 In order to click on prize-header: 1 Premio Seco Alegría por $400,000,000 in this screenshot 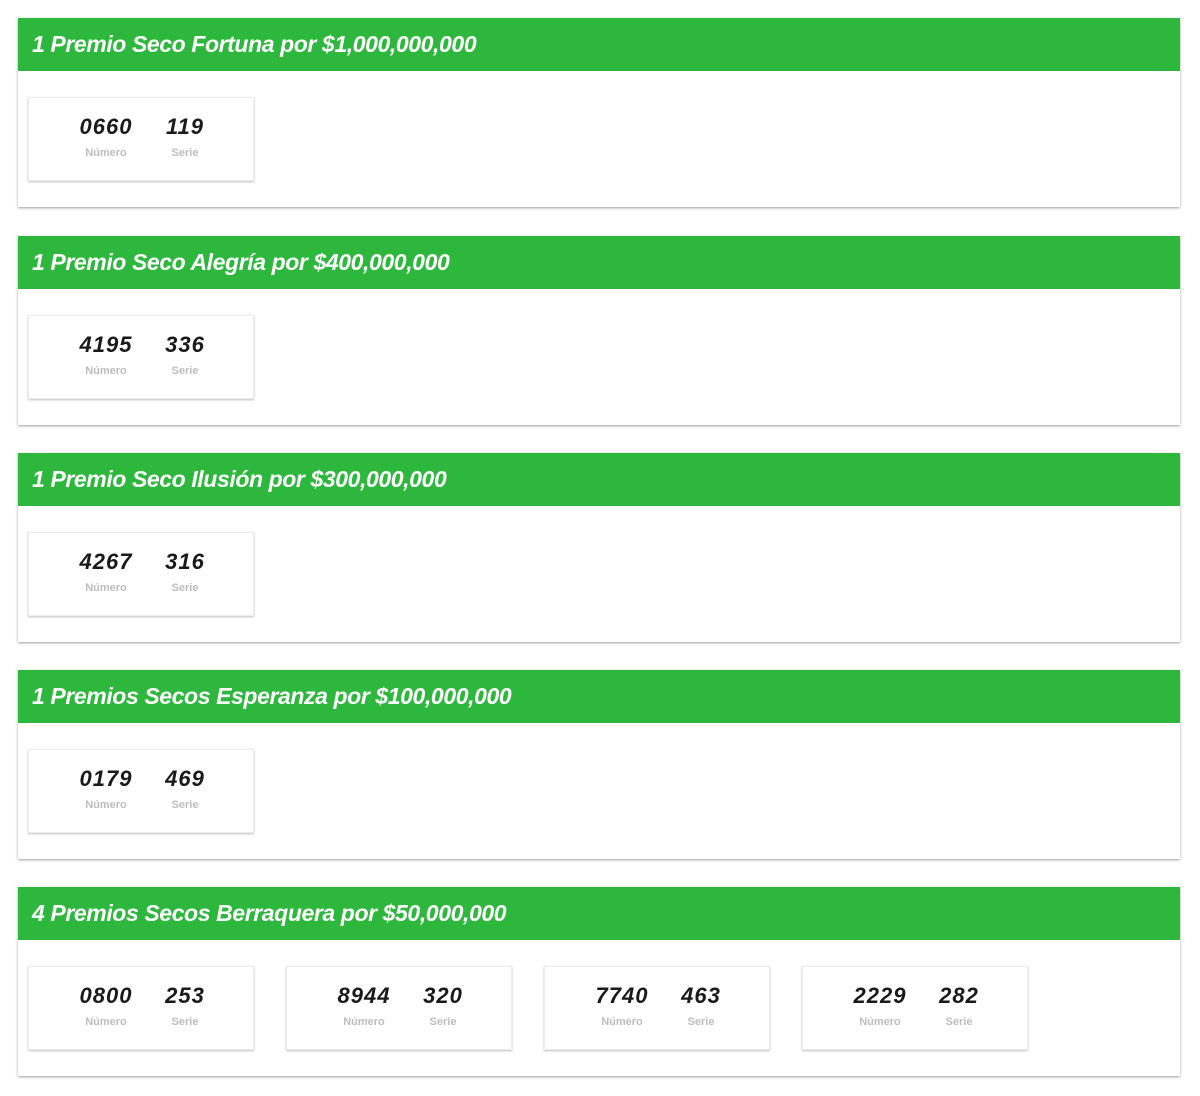, I will do `click(599, 262)`.